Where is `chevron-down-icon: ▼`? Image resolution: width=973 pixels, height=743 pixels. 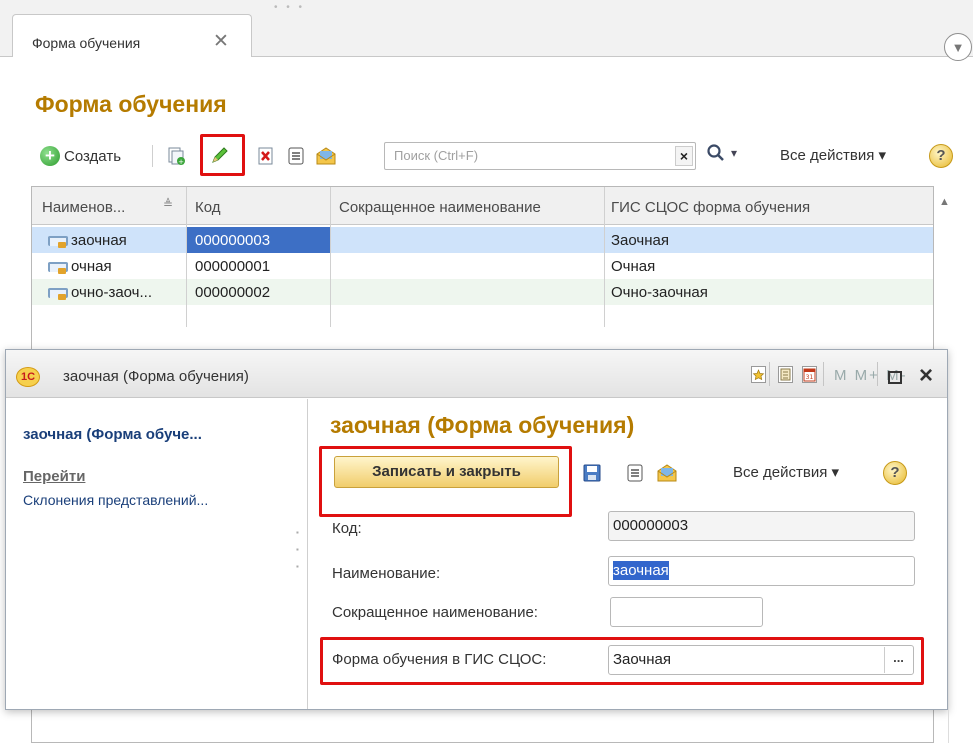 chevron-down-icon: ▼ is located at coordinates (958, 47).